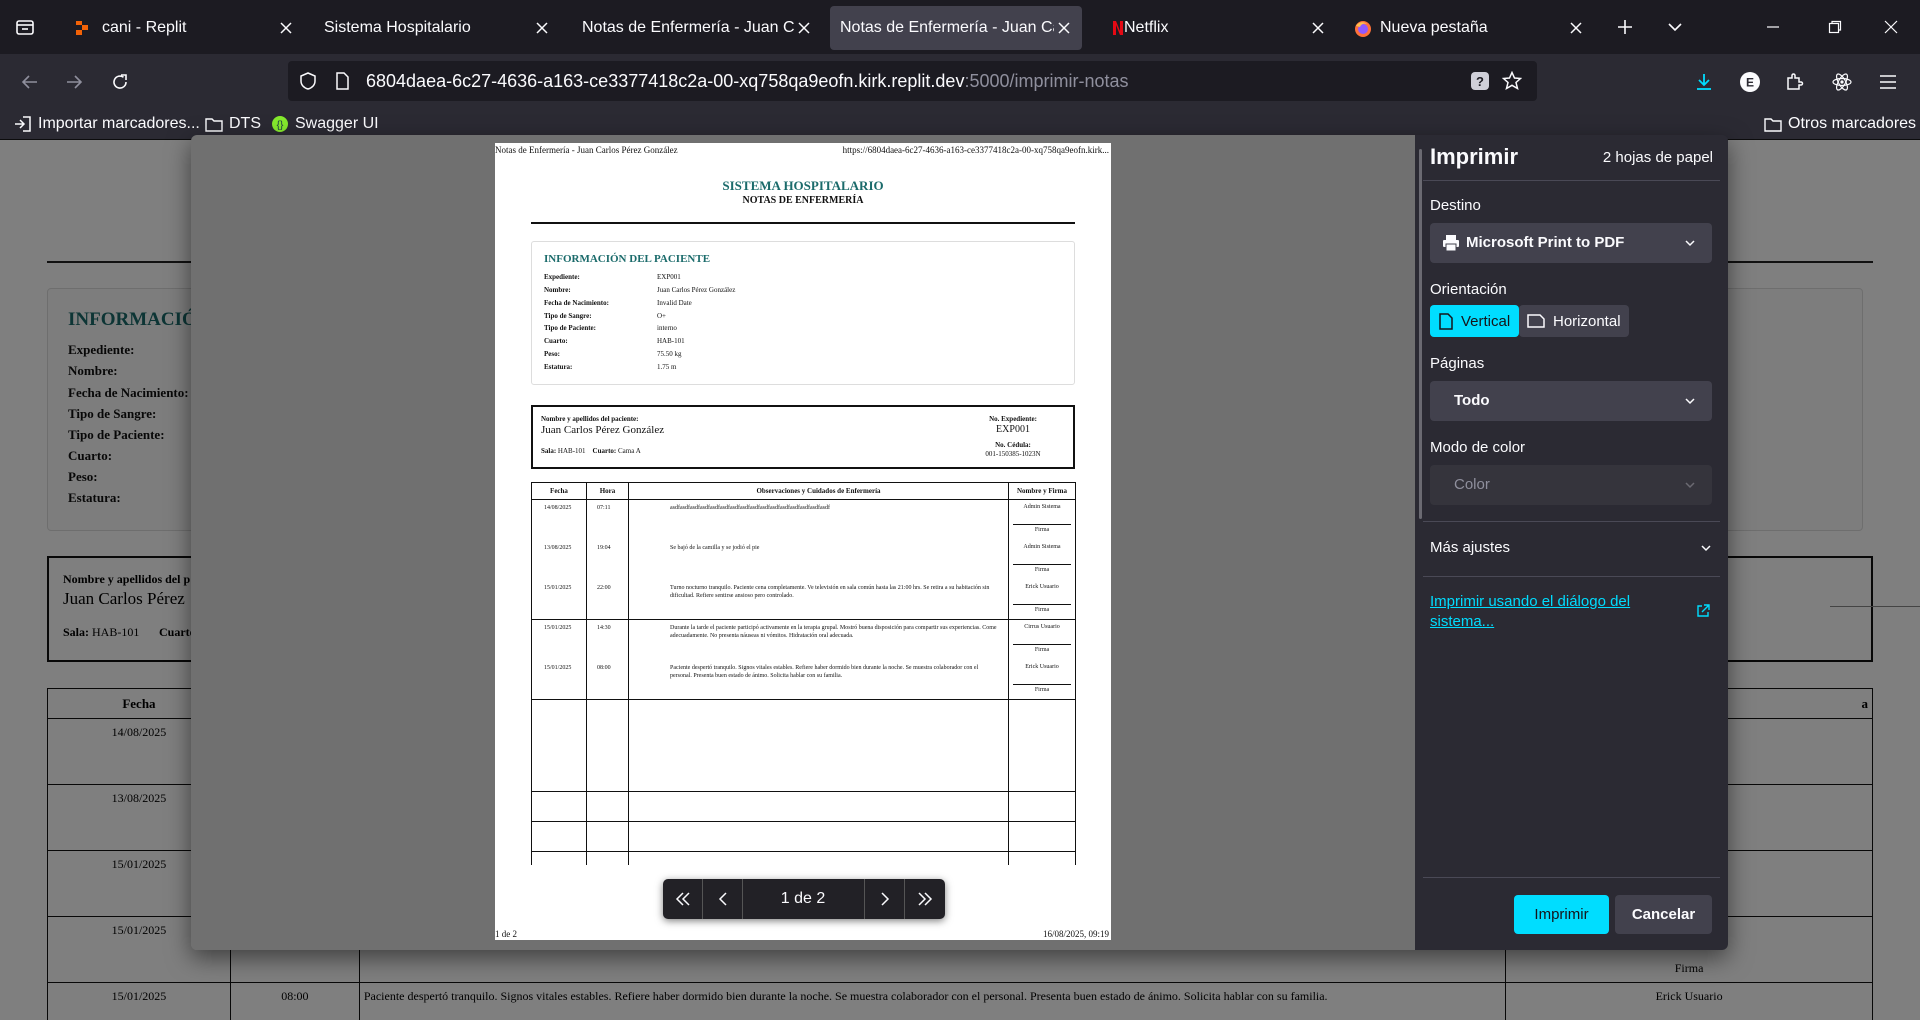 The image size is (1920, 1020). Describe the element at coordinates (1625, 27) in the screenshot. I see `new-tab-icon` at that location.